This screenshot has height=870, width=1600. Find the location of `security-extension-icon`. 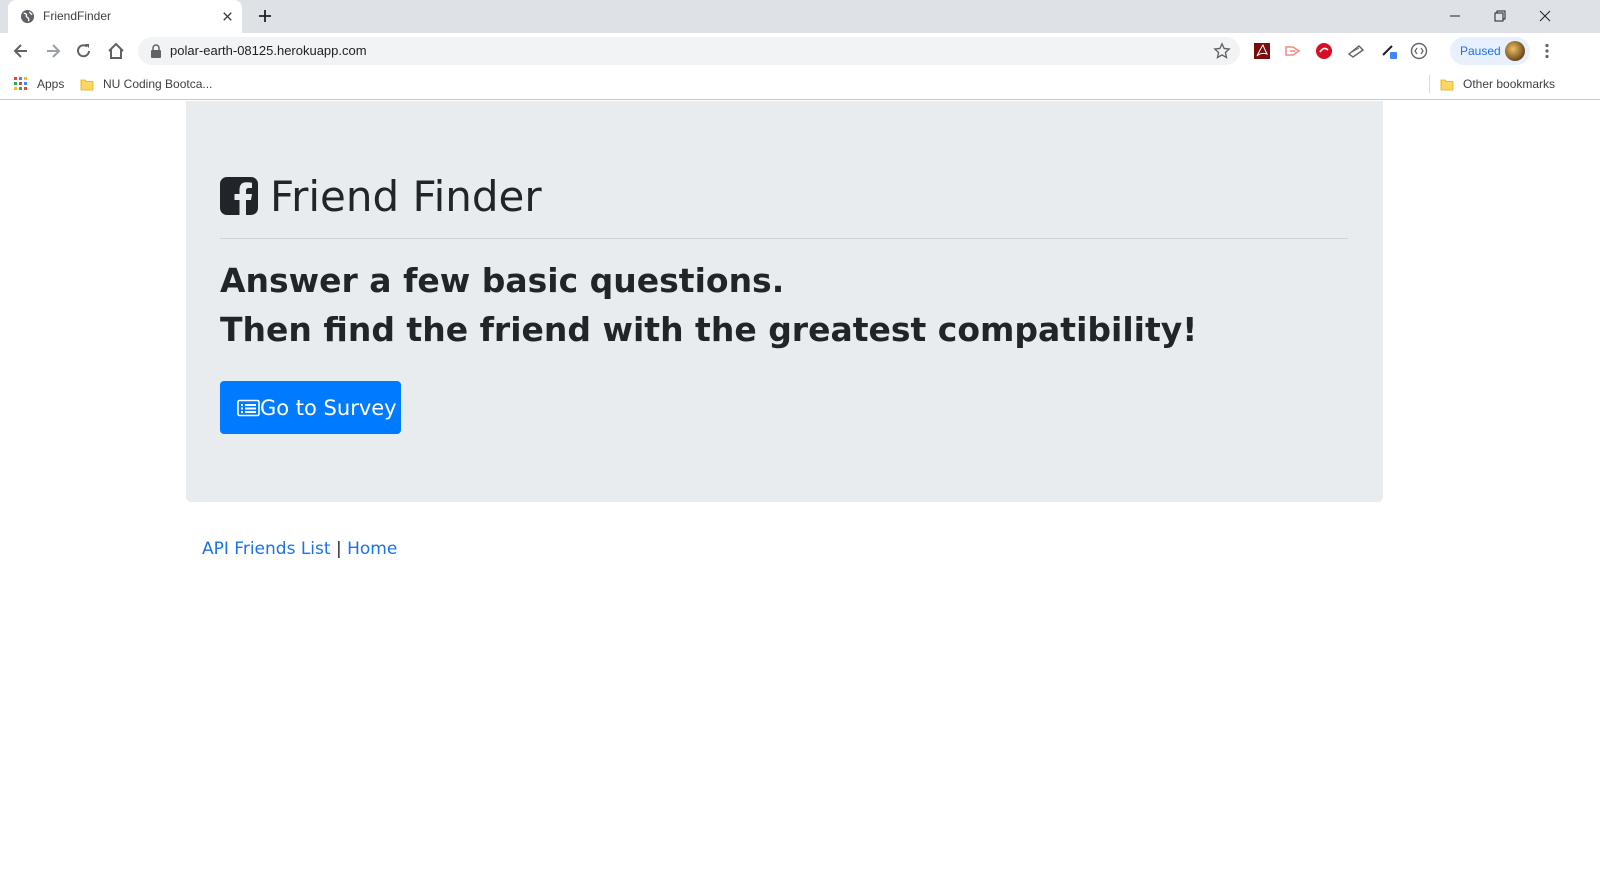

security-extension-icon is located at coordinates (1324, 51).